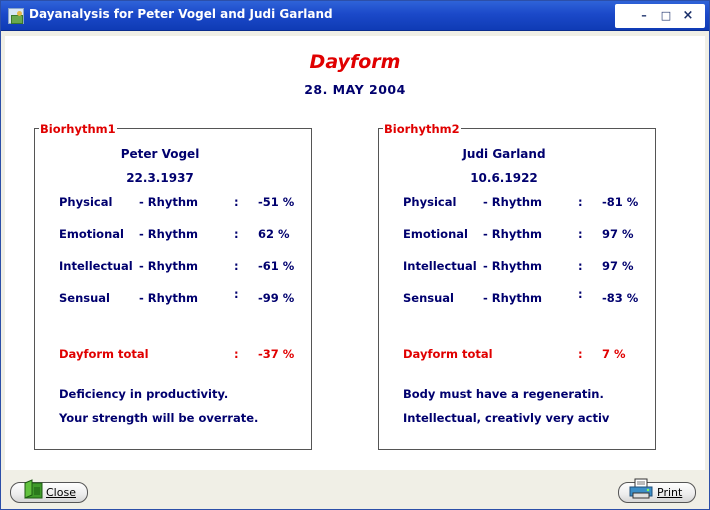 This screenshot has width=710, height=510. What do you see at coordinates (16, 16) in the screenshot?
I see `calendar-app-icon` at bounding box center [16, 16].